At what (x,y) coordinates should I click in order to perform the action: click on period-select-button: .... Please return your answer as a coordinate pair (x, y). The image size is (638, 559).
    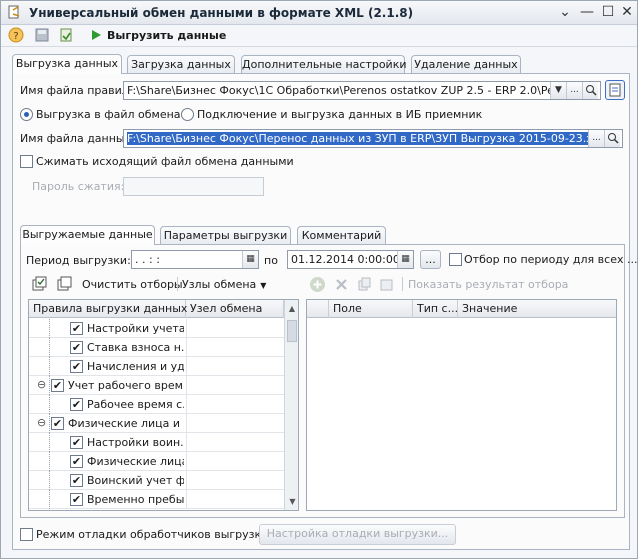
    Looking at the image, I should click on (430, 259).